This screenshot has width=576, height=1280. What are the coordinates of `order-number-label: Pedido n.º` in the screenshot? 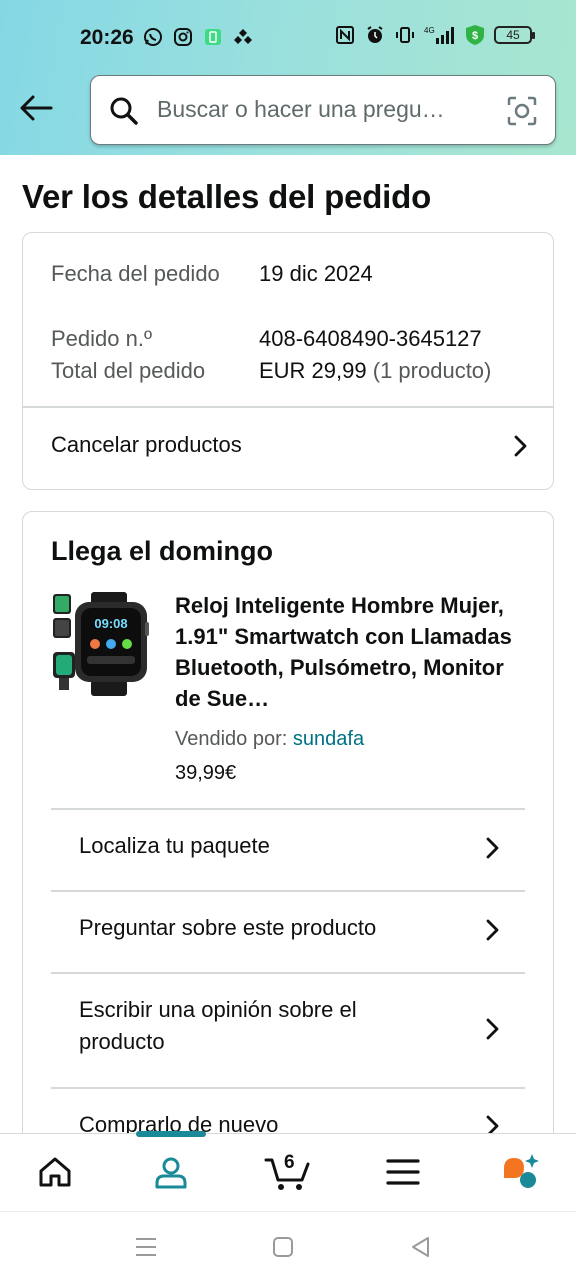 It's located at (101, 338).